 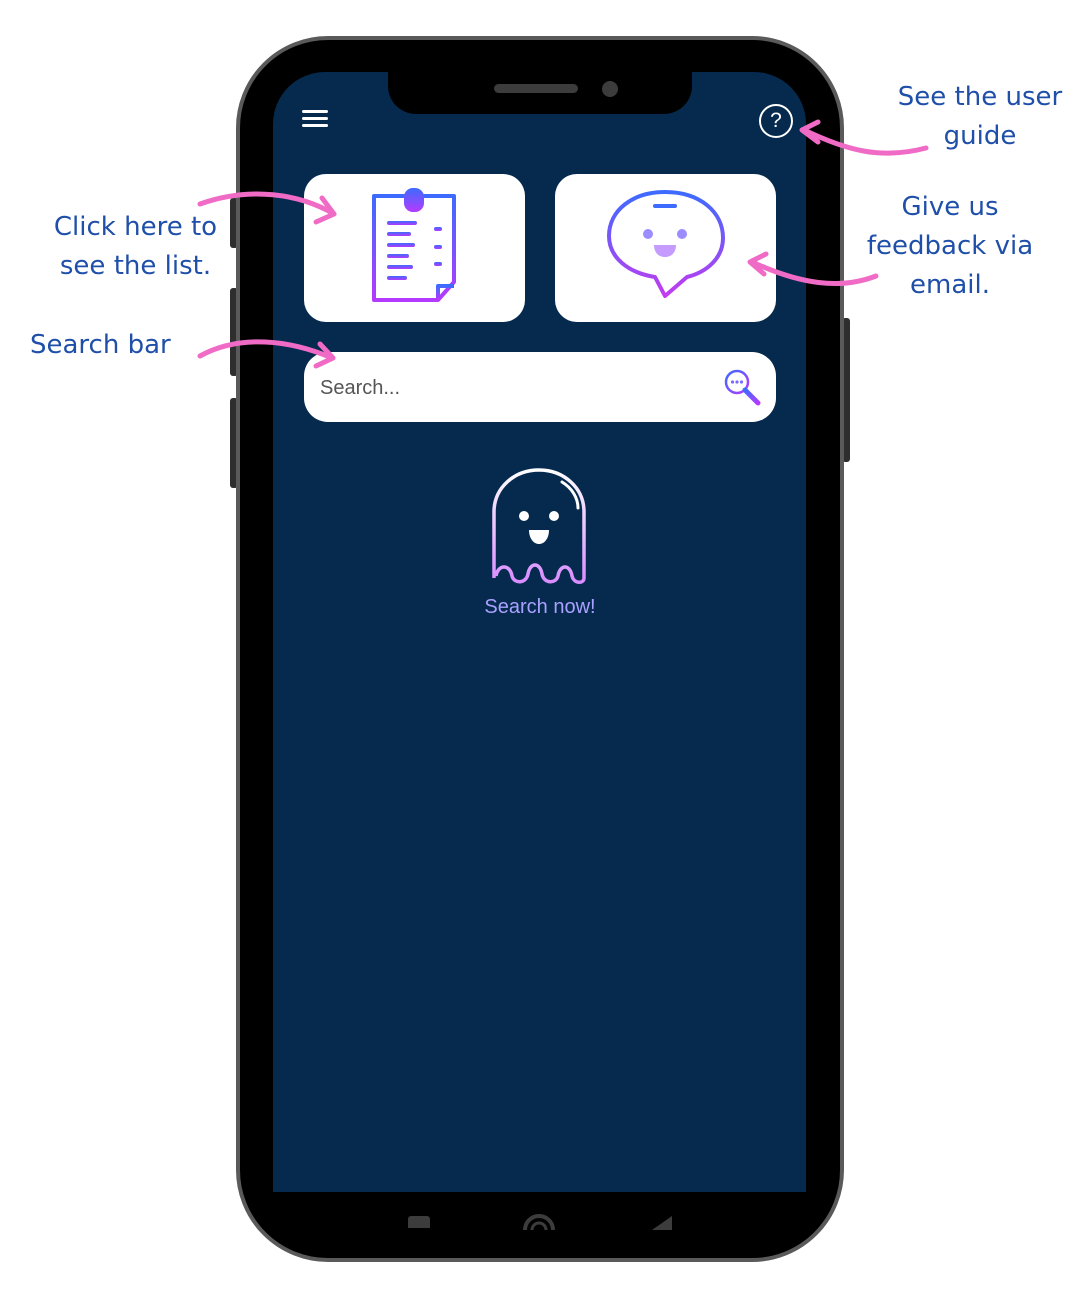 What do you see at coordinates (540, 607) in the screenshot?
I see `empty-state-label: Search now!` at bounding box center [540, 607].